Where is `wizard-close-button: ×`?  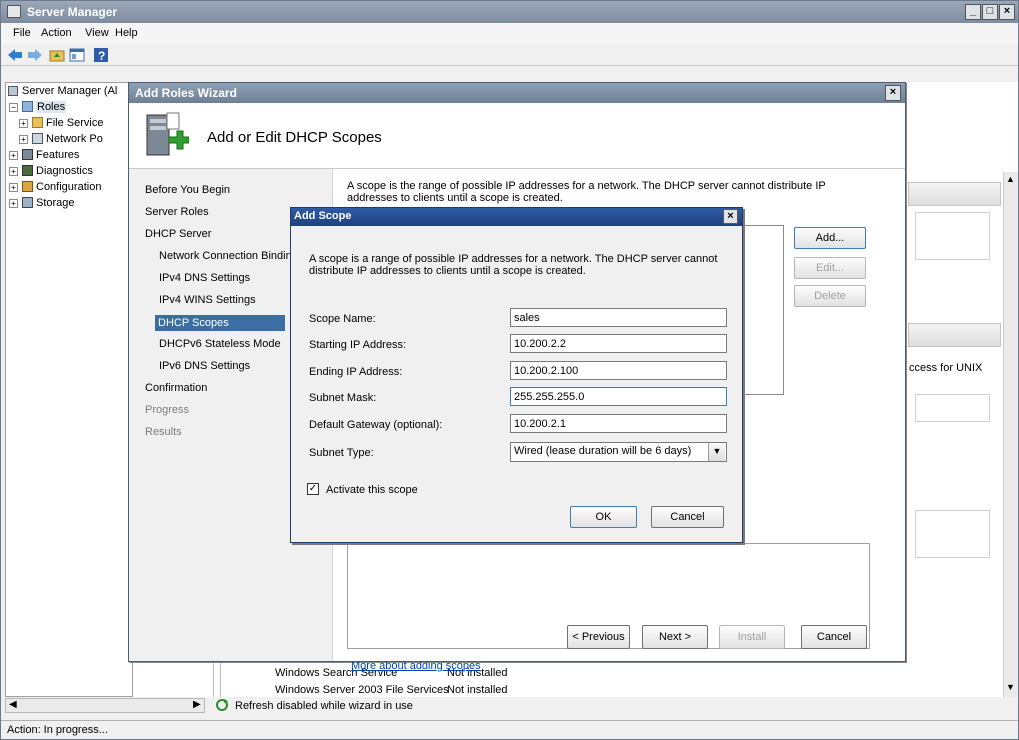
wizard-close-button: × is located at coordinates (893, 93).